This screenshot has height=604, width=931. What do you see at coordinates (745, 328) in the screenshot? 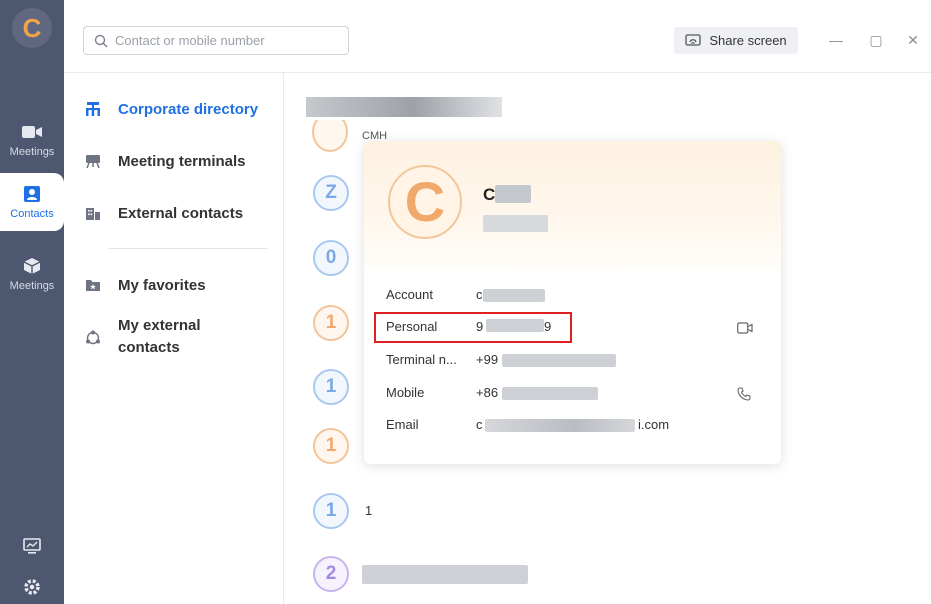
I see `video-call-icon` at bounding box center [745, 328].